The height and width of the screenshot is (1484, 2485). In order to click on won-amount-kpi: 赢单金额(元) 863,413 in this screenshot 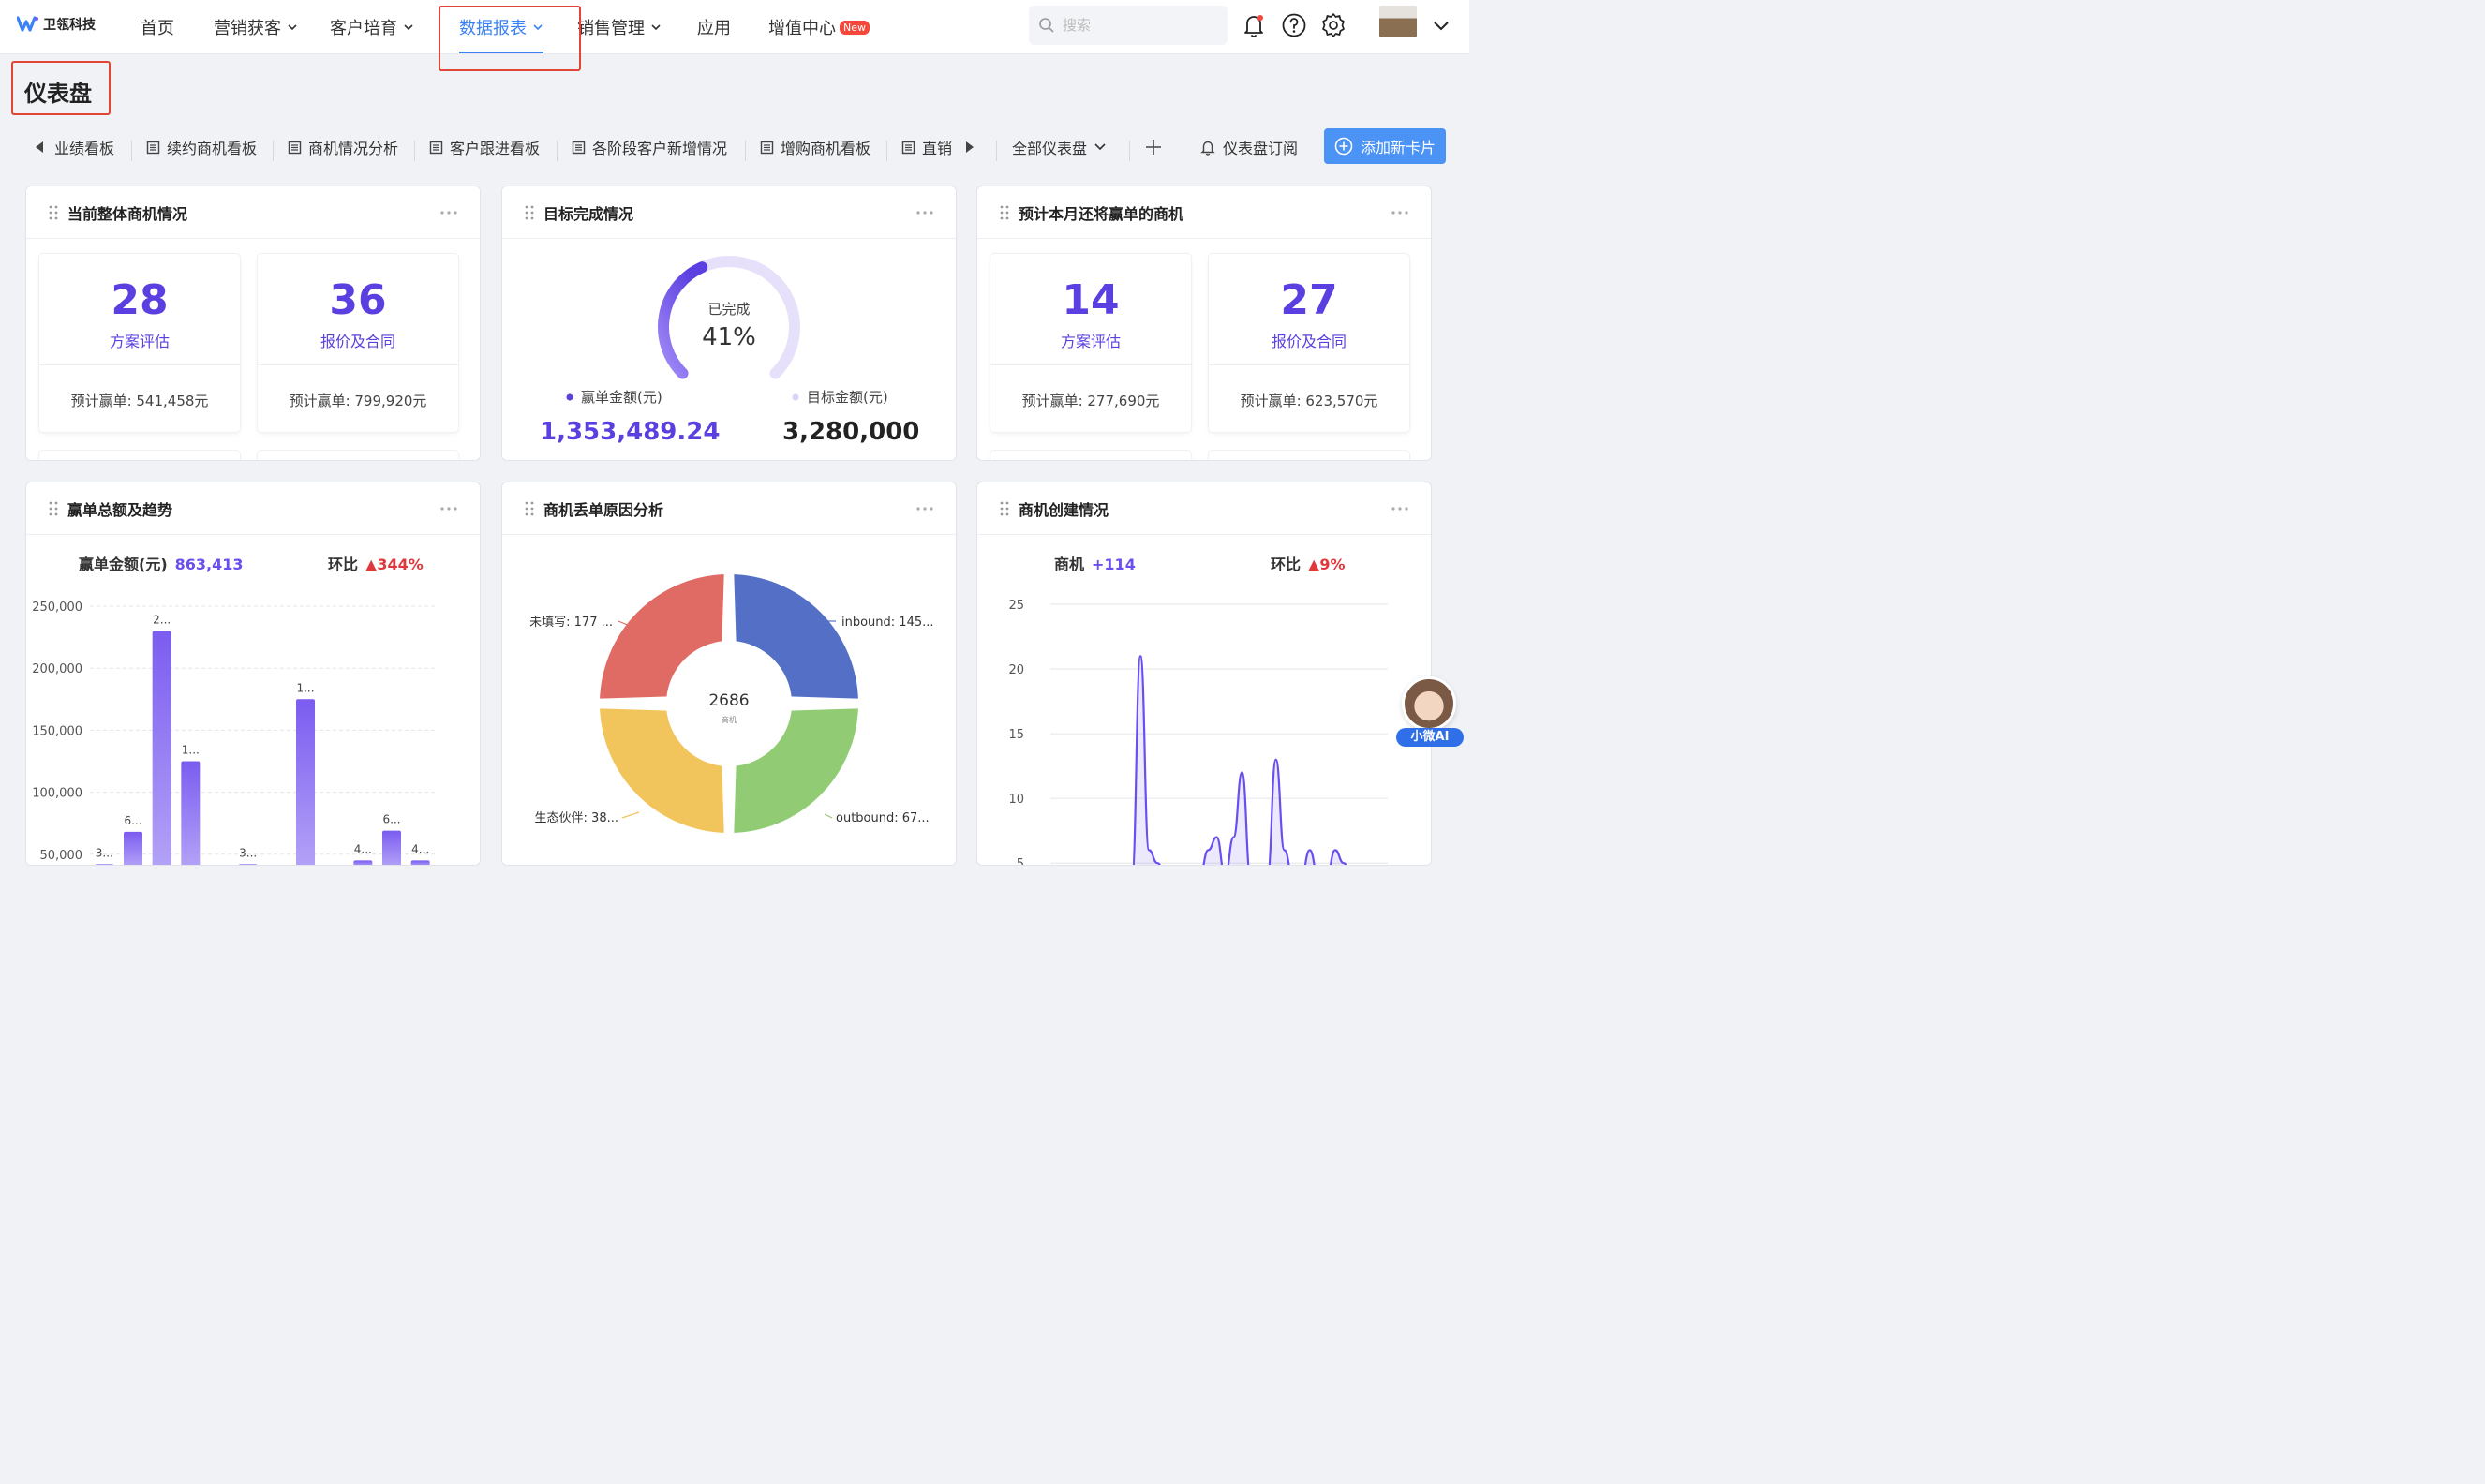, I will do `click(161, 563)`.